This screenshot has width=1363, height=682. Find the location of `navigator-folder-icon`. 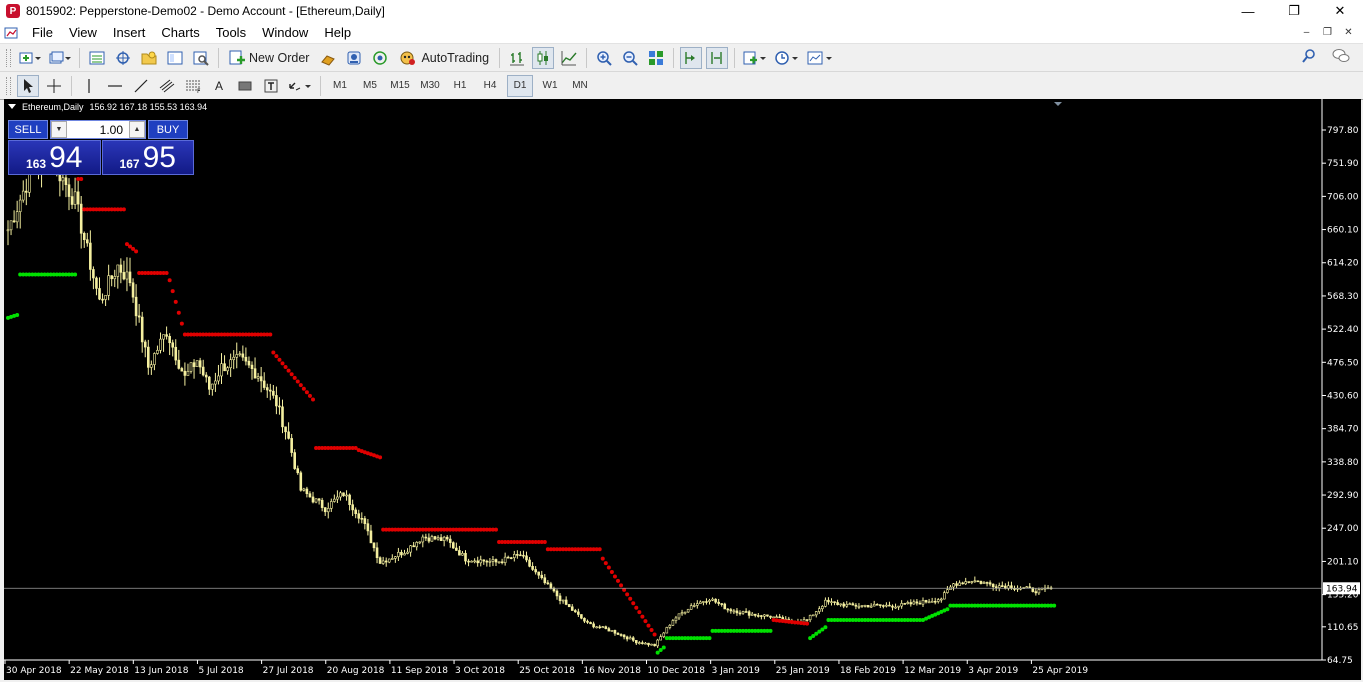

navigator-folder-icon is located at coordinates (149, 57).